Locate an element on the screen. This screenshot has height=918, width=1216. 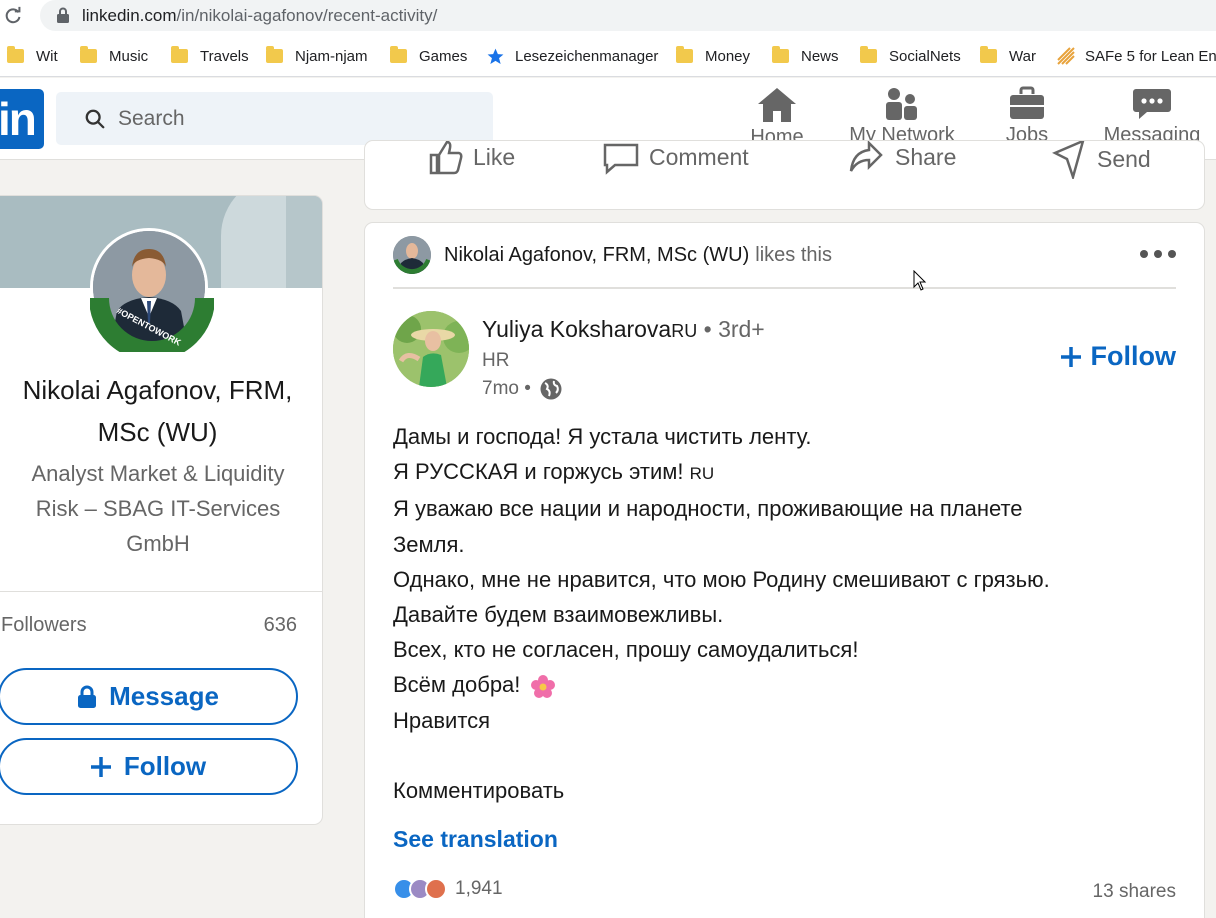
liker-avatar is located at coordinates (412, 255).